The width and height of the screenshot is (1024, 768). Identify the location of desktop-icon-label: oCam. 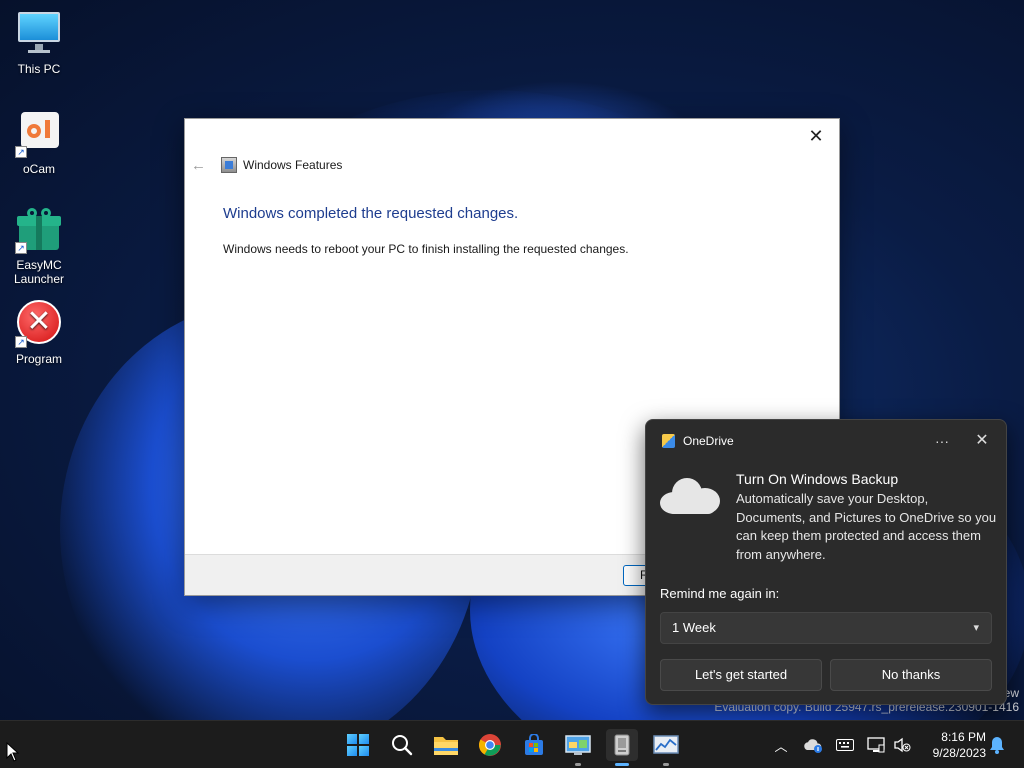
(38, 169).